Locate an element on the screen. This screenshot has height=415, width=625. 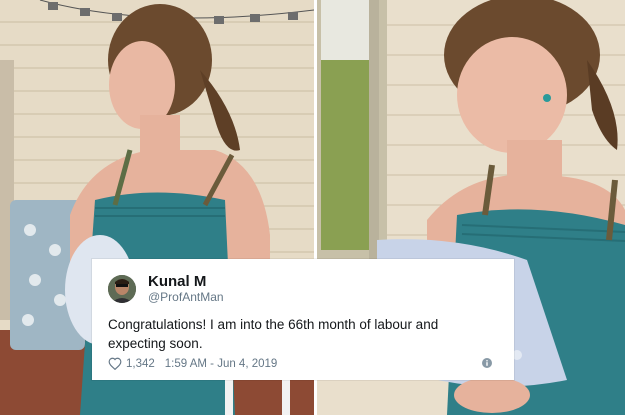
tweet-timestamp: 1:59 AM - Jun 4, 2019 is located at coordinates (221, 364).